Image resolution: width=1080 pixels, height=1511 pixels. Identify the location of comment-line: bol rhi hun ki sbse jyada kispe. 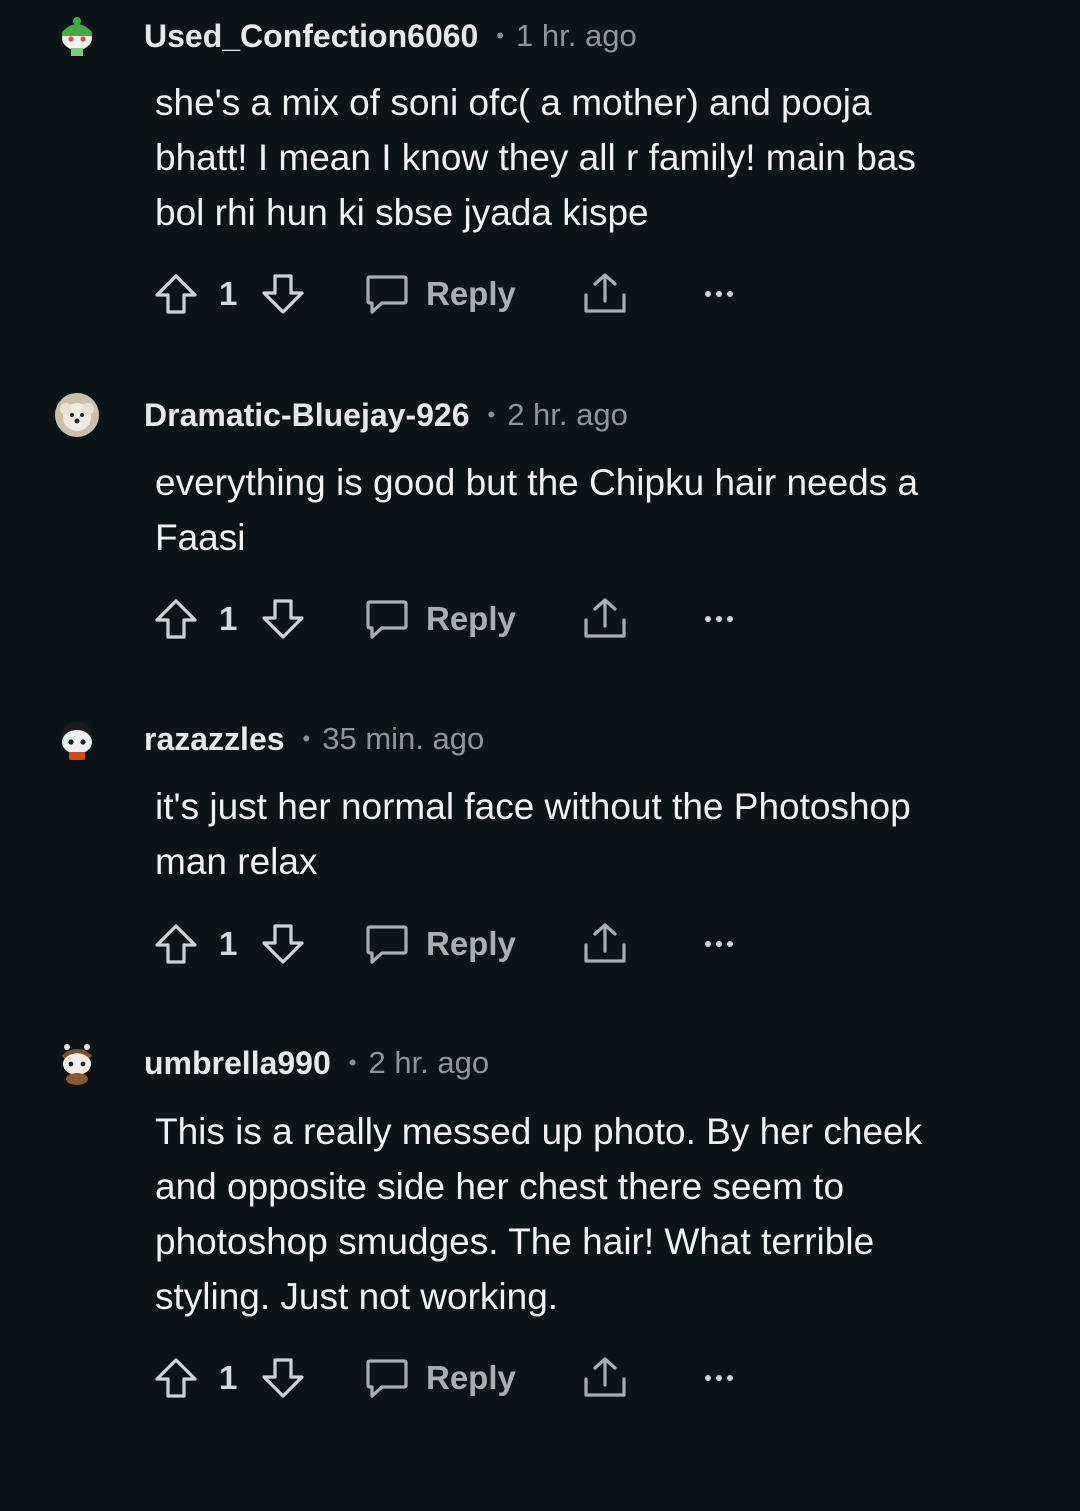
(402, 212).